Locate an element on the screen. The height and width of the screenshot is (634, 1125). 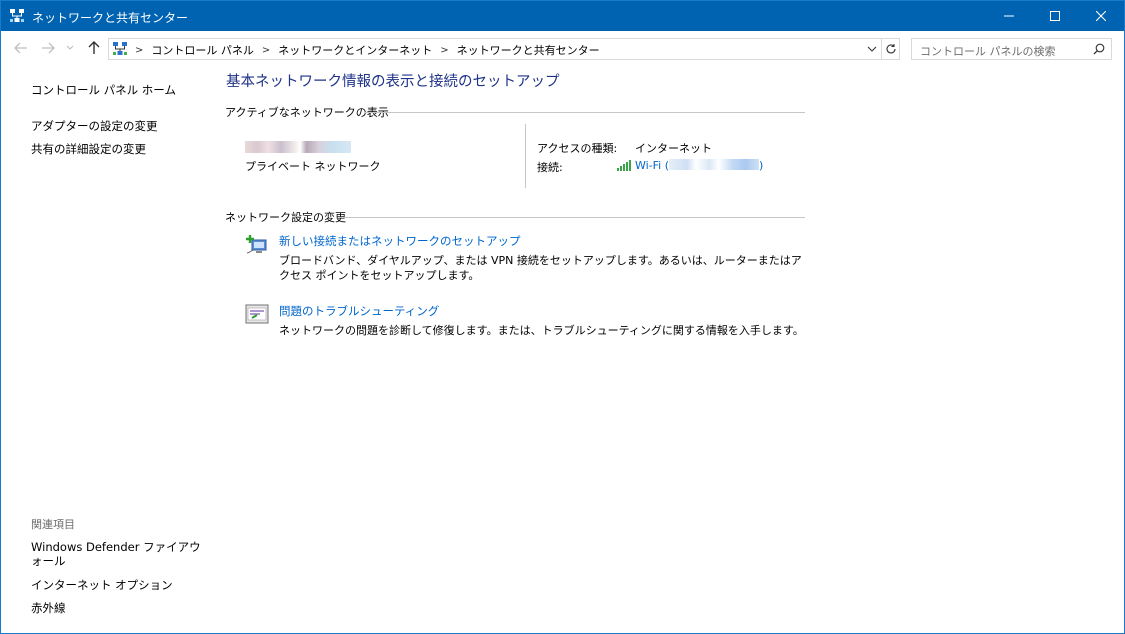
access-type-value: インターネット is located at coordinates (673, 148).